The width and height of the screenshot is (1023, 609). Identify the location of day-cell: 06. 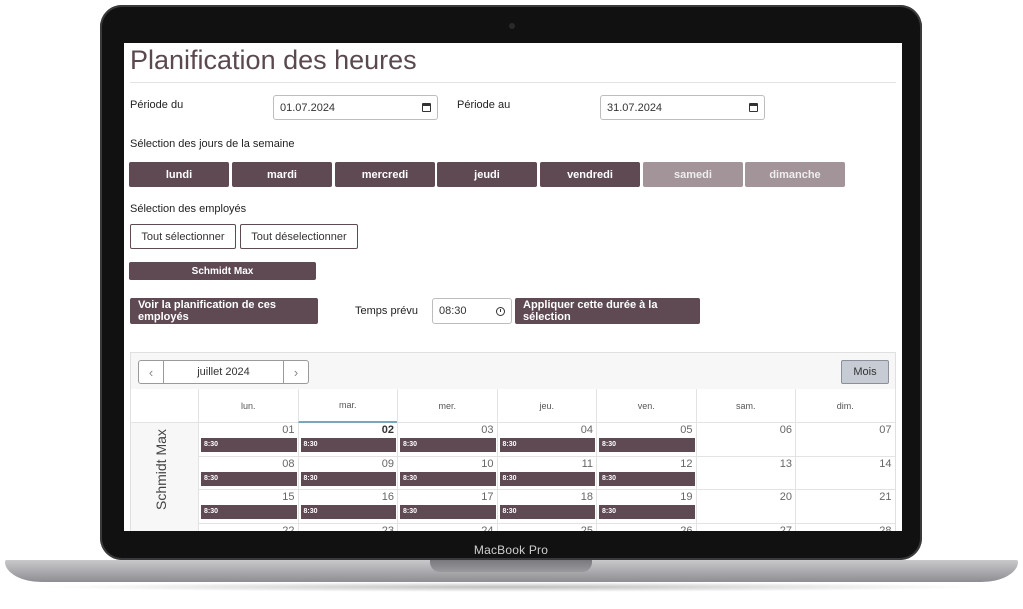
(745, 440).